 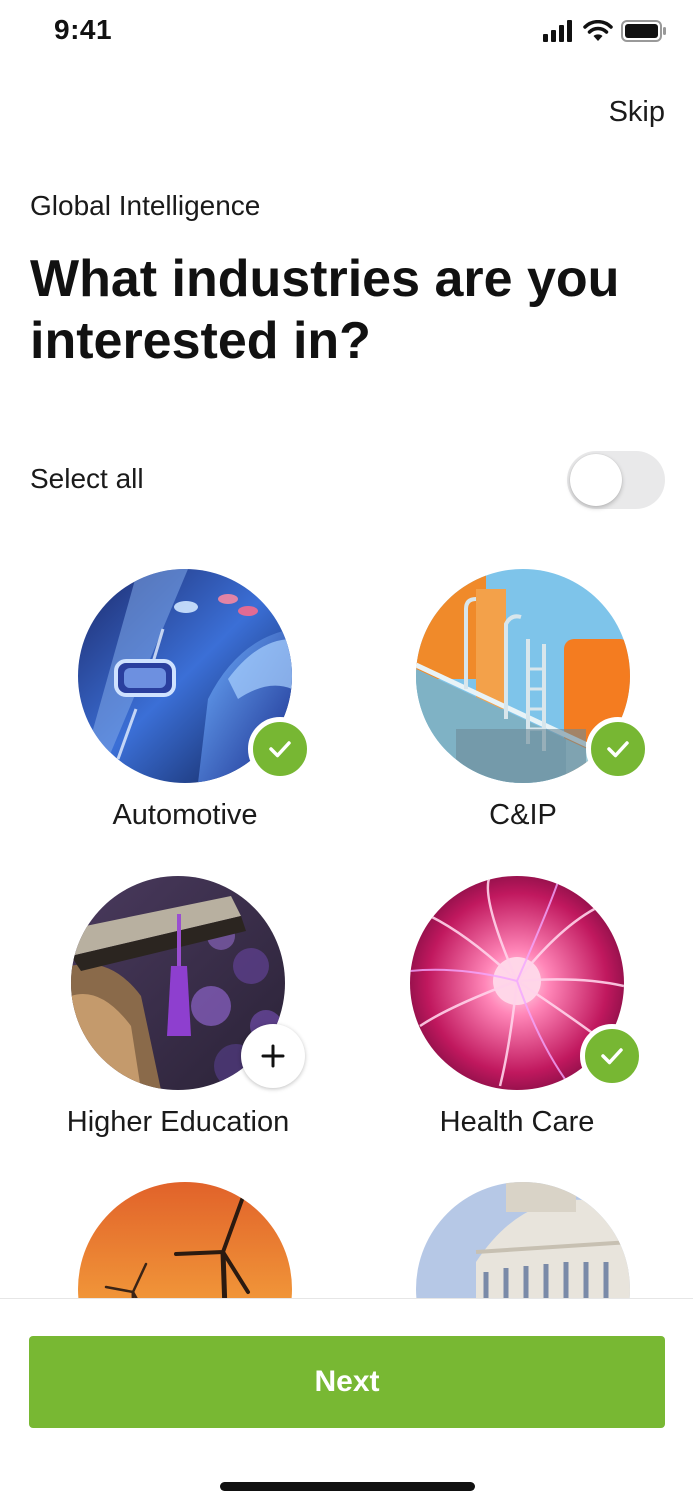 I want to click on status-icons, so click(x=605, y=33).